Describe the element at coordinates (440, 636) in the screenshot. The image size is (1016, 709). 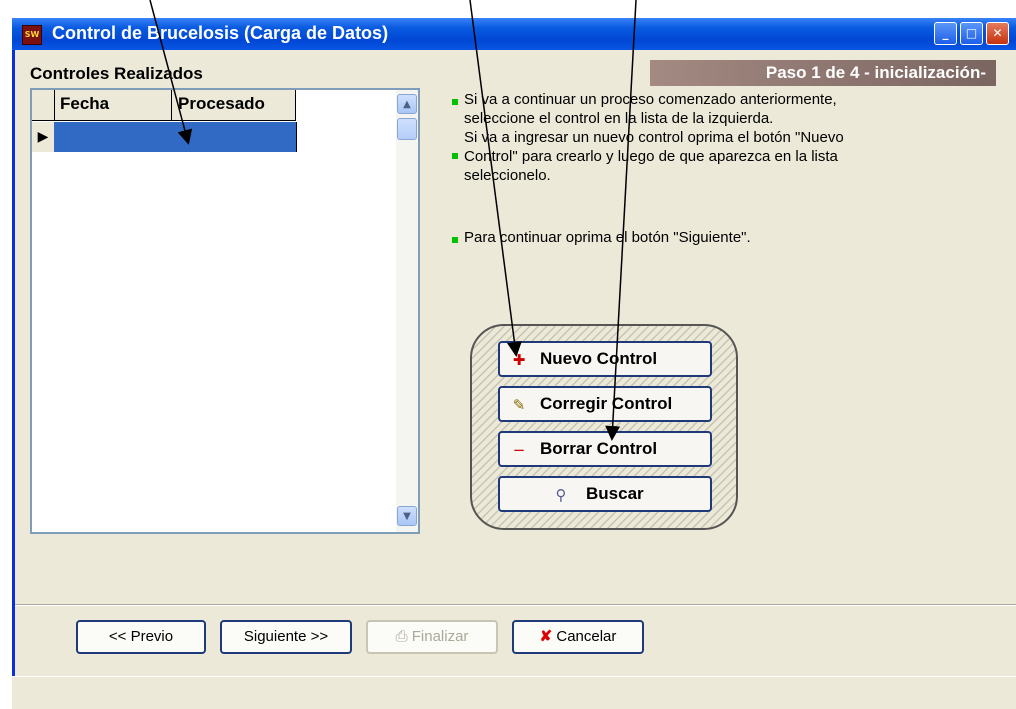
I see `finalizar-label: Finalizar` at that location.